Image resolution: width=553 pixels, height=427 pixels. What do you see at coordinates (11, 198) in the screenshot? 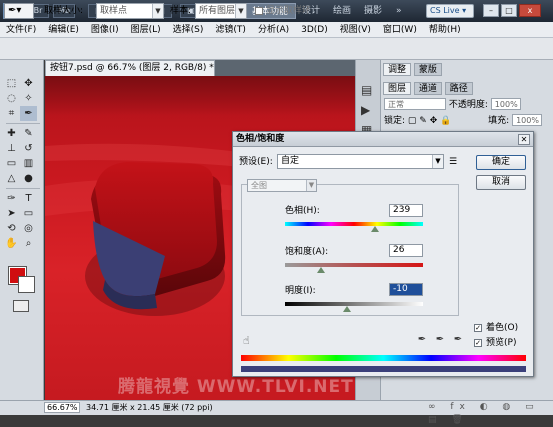
I see `pen-tool-icon: ✑` at bounding box center [11, 198].